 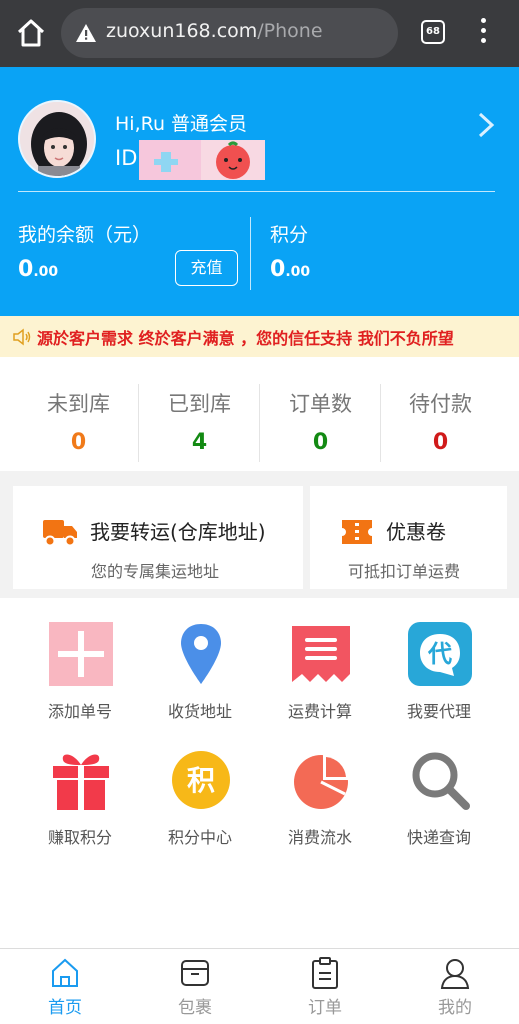 I want to click on balance-value: 0.00, so click(x=38, y=269).